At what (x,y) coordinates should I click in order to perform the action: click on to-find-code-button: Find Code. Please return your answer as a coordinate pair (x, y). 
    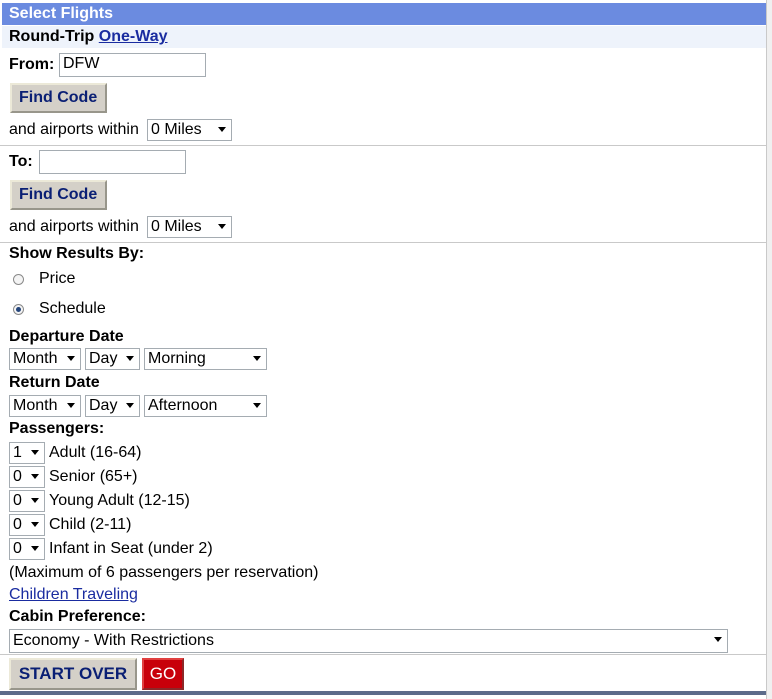
    Looking at the image, I should click on (58, 195).